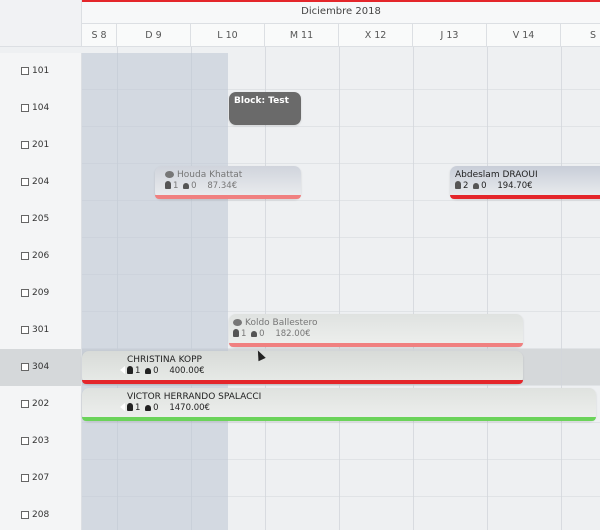 This screenshot has height=530, width=600. I want to click on room-label: 208, so click(41, 513).